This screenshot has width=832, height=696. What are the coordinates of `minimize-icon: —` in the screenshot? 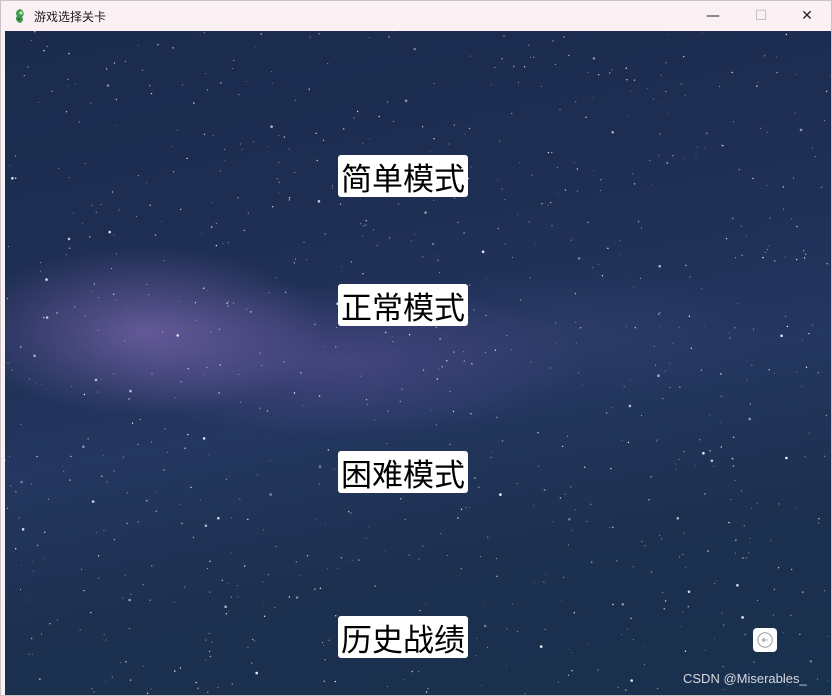 It's located at (713, 16).